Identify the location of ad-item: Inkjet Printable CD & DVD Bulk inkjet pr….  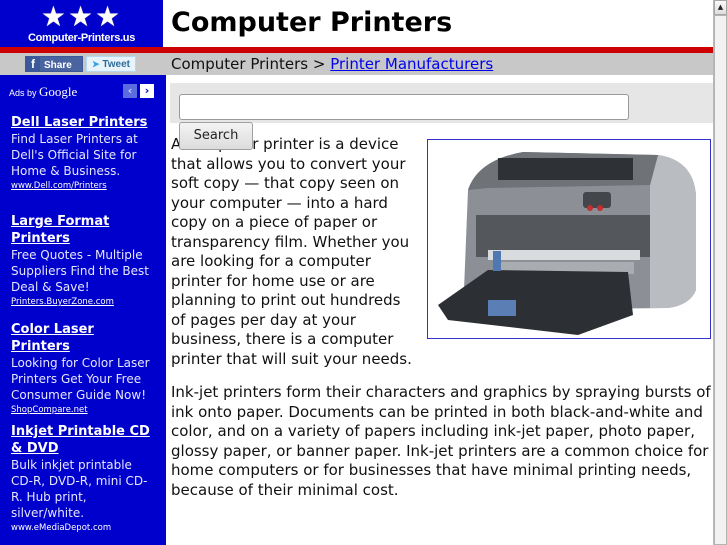
(81, 479).